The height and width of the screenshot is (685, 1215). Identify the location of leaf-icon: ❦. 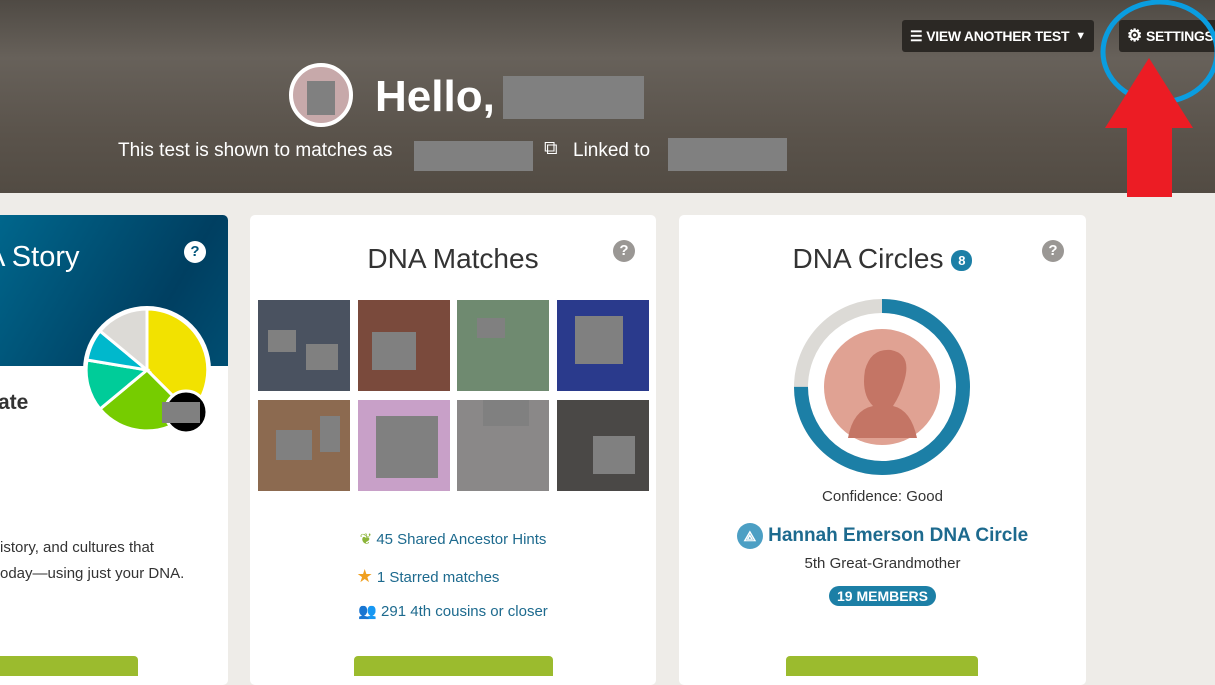
(366, 539).